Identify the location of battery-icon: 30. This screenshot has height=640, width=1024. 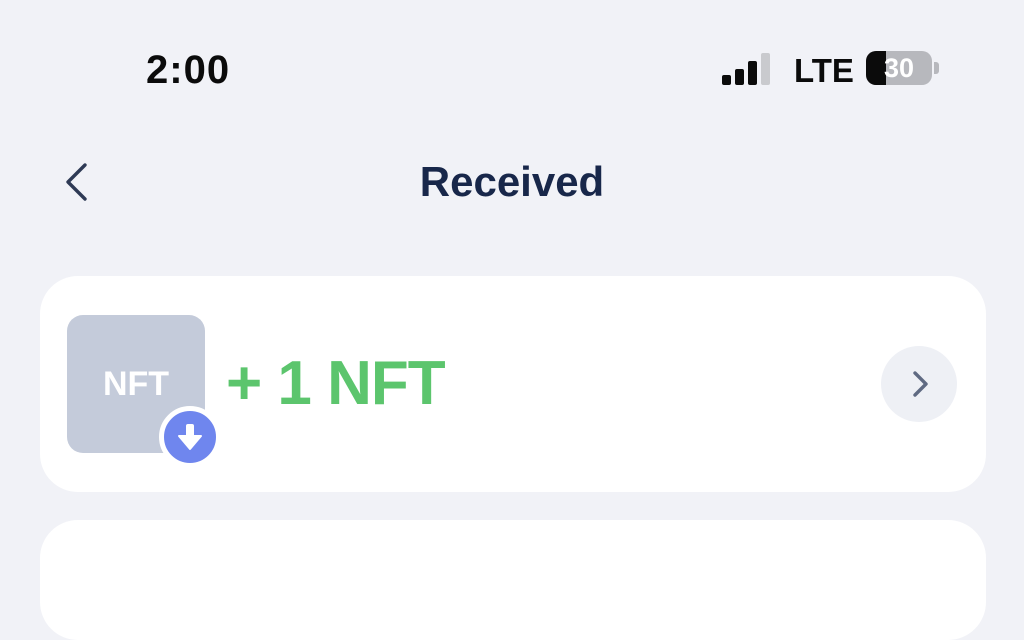
(899, 68).